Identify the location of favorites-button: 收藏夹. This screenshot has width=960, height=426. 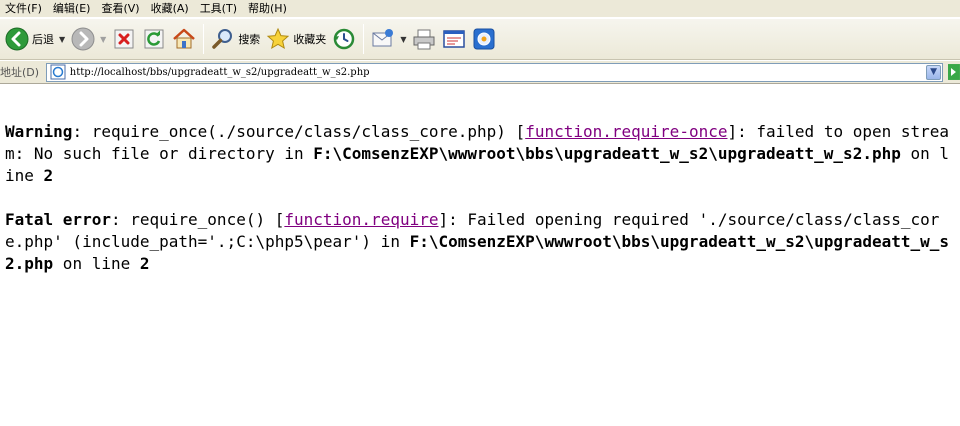
(296, 39).